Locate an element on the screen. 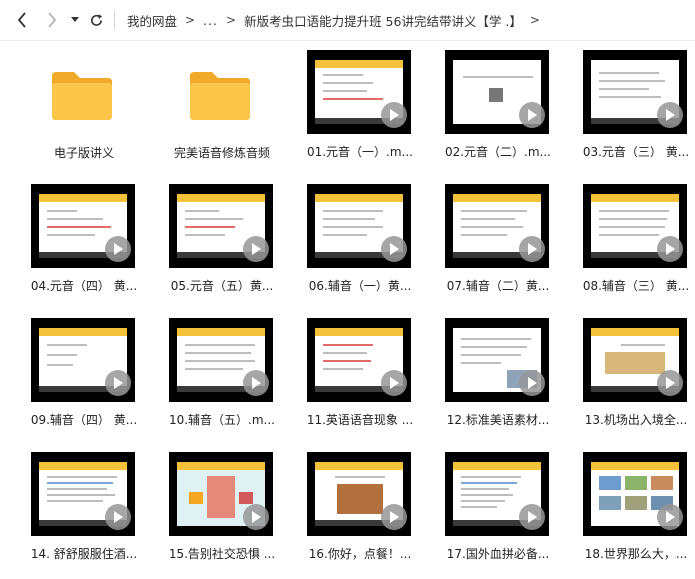  forward-button is located at coordinates (52, 20).